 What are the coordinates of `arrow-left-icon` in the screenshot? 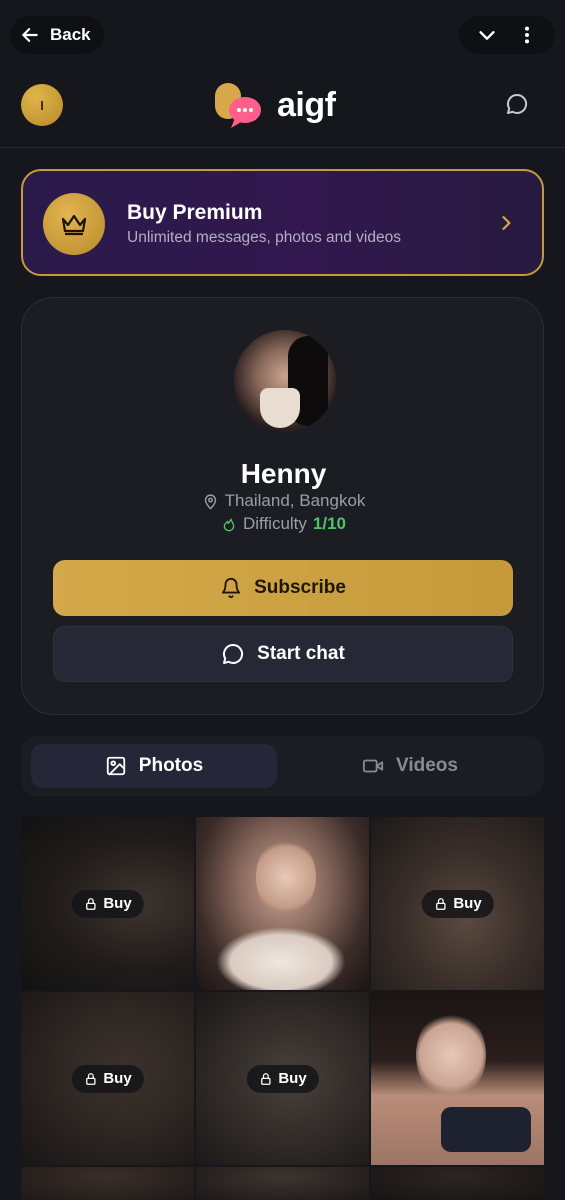 It's located at (30, 35).